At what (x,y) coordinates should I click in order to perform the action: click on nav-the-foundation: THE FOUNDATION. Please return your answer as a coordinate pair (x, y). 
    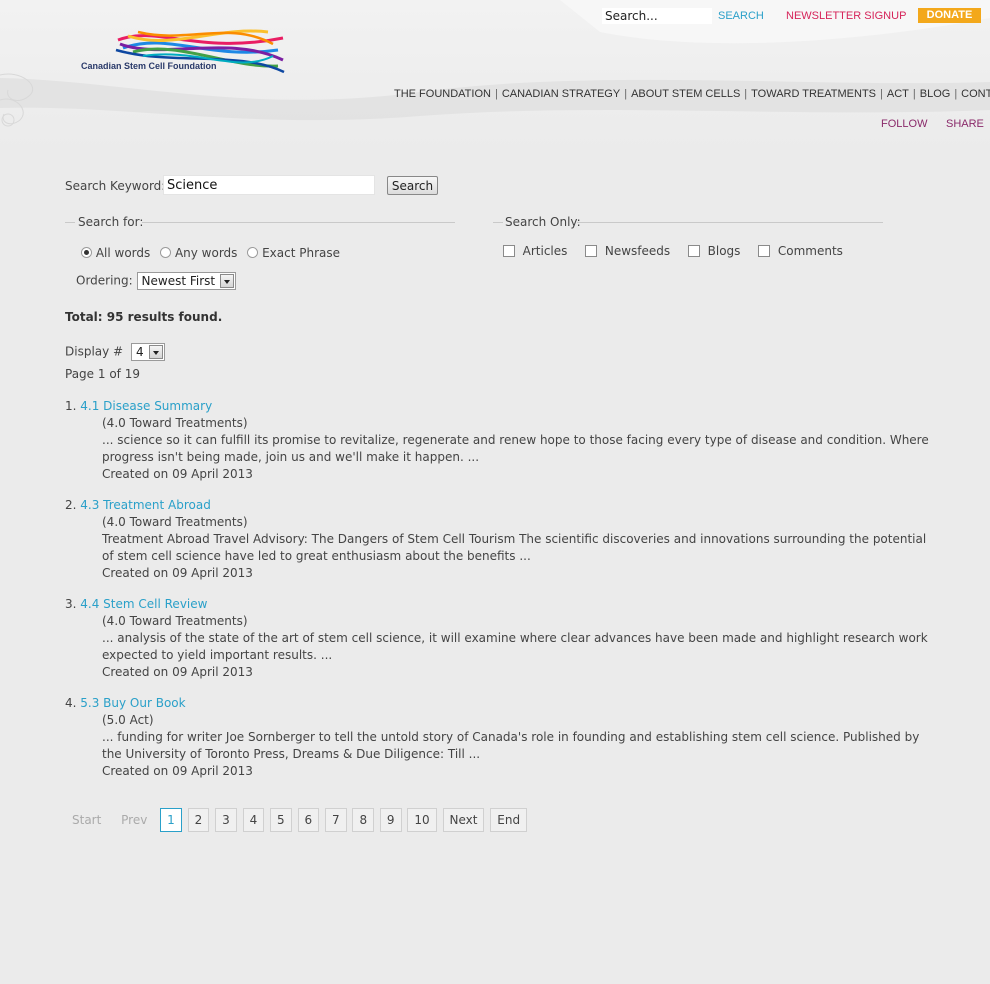
    Looking at the image, I should click on (442, 94).